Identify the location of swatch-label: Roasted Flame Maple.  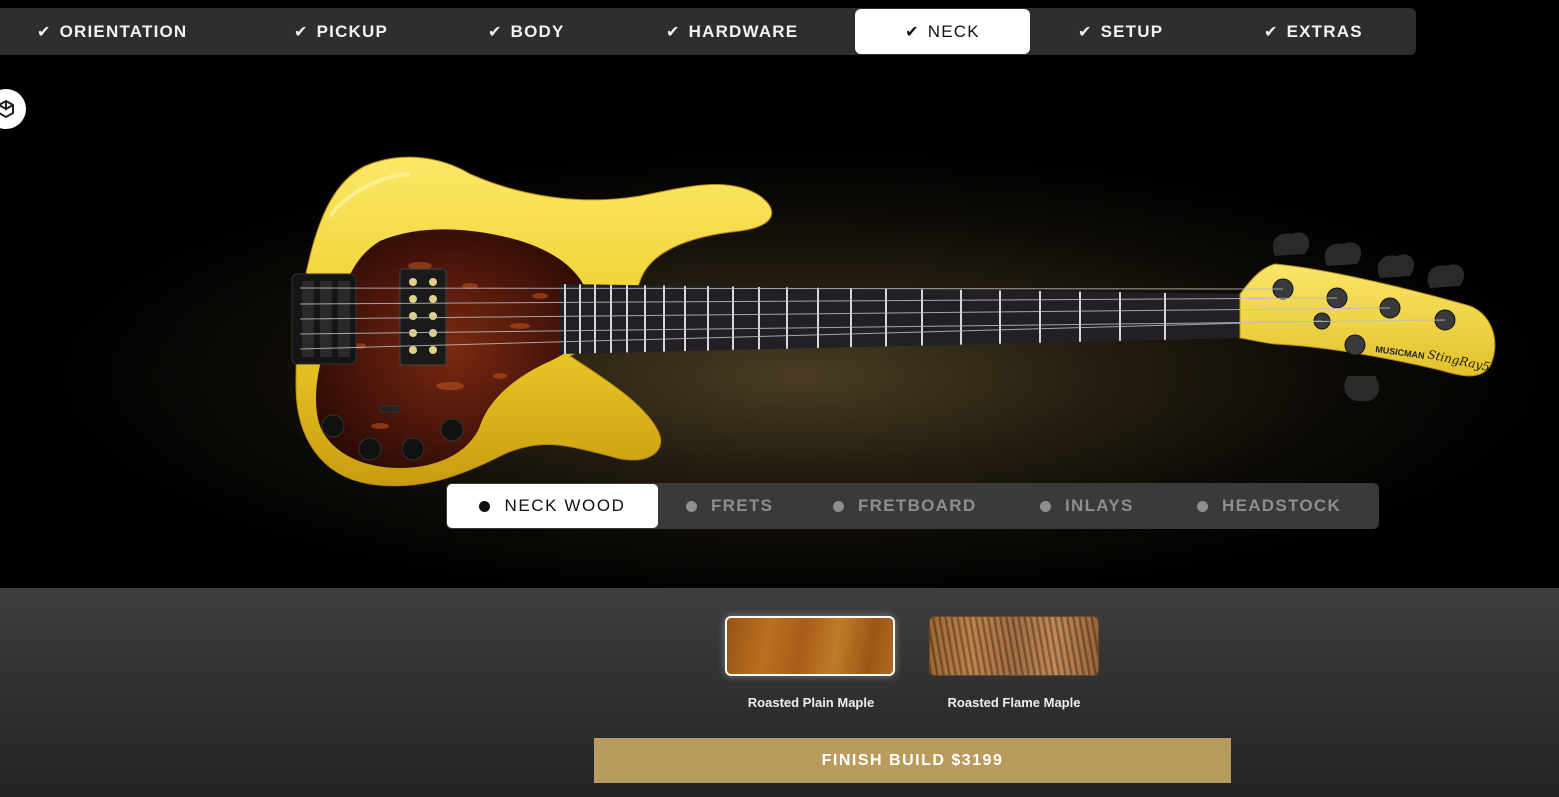
(1014, 702).